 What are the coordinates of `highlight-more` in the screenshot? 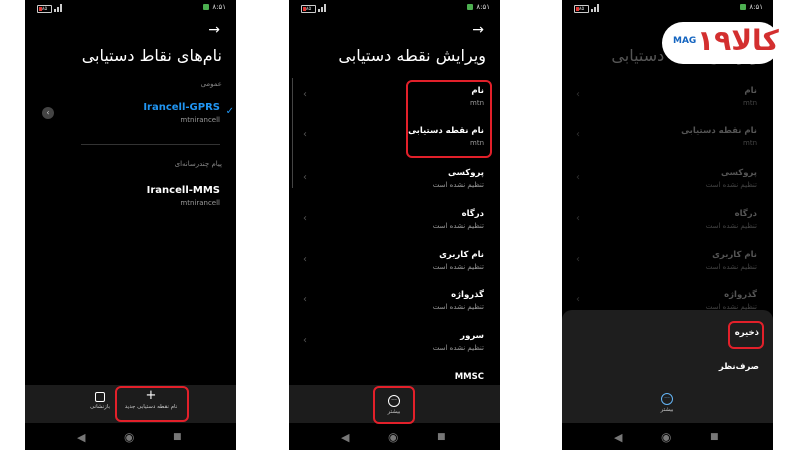 It's located at (394, 405).